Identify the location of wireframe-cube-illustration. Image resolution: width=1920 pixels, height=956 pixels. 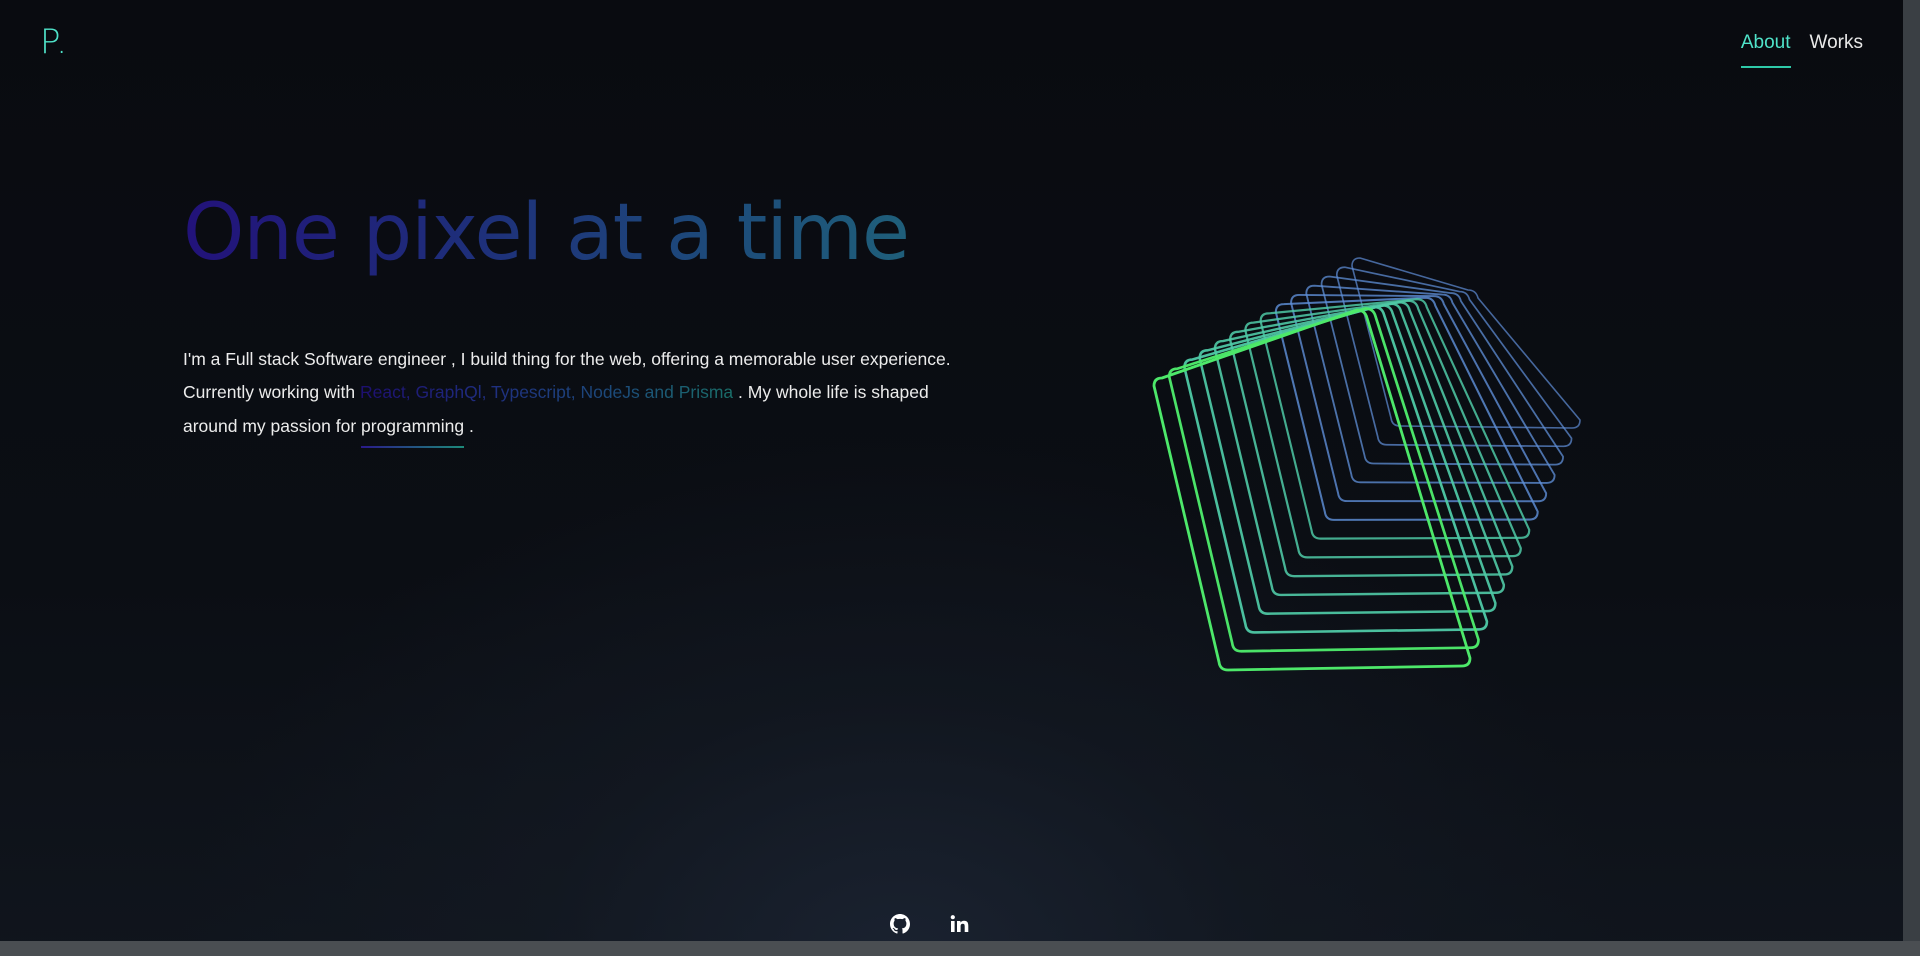
(1366, 464).